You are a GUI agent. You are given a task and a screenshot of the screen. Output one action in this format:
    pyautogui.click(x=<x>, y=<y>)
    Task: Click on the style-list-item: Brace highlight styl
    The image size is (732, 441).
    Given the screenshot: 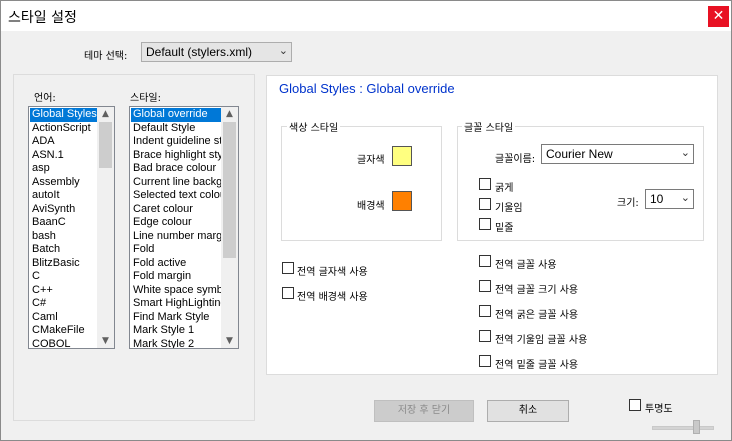 What is the action you would take?
    pyautogui.click(x=176, y=156)
    